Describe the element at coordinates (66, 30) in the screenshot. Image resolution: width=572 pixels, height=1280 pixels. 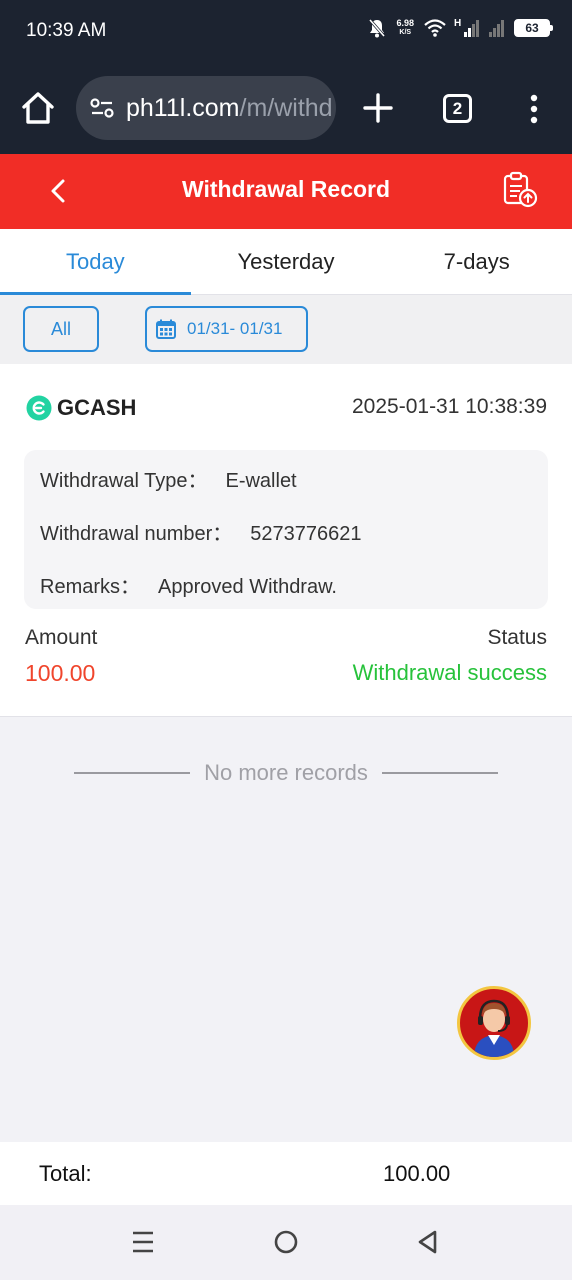
I see `status-time: 10:39 AM` at that location.